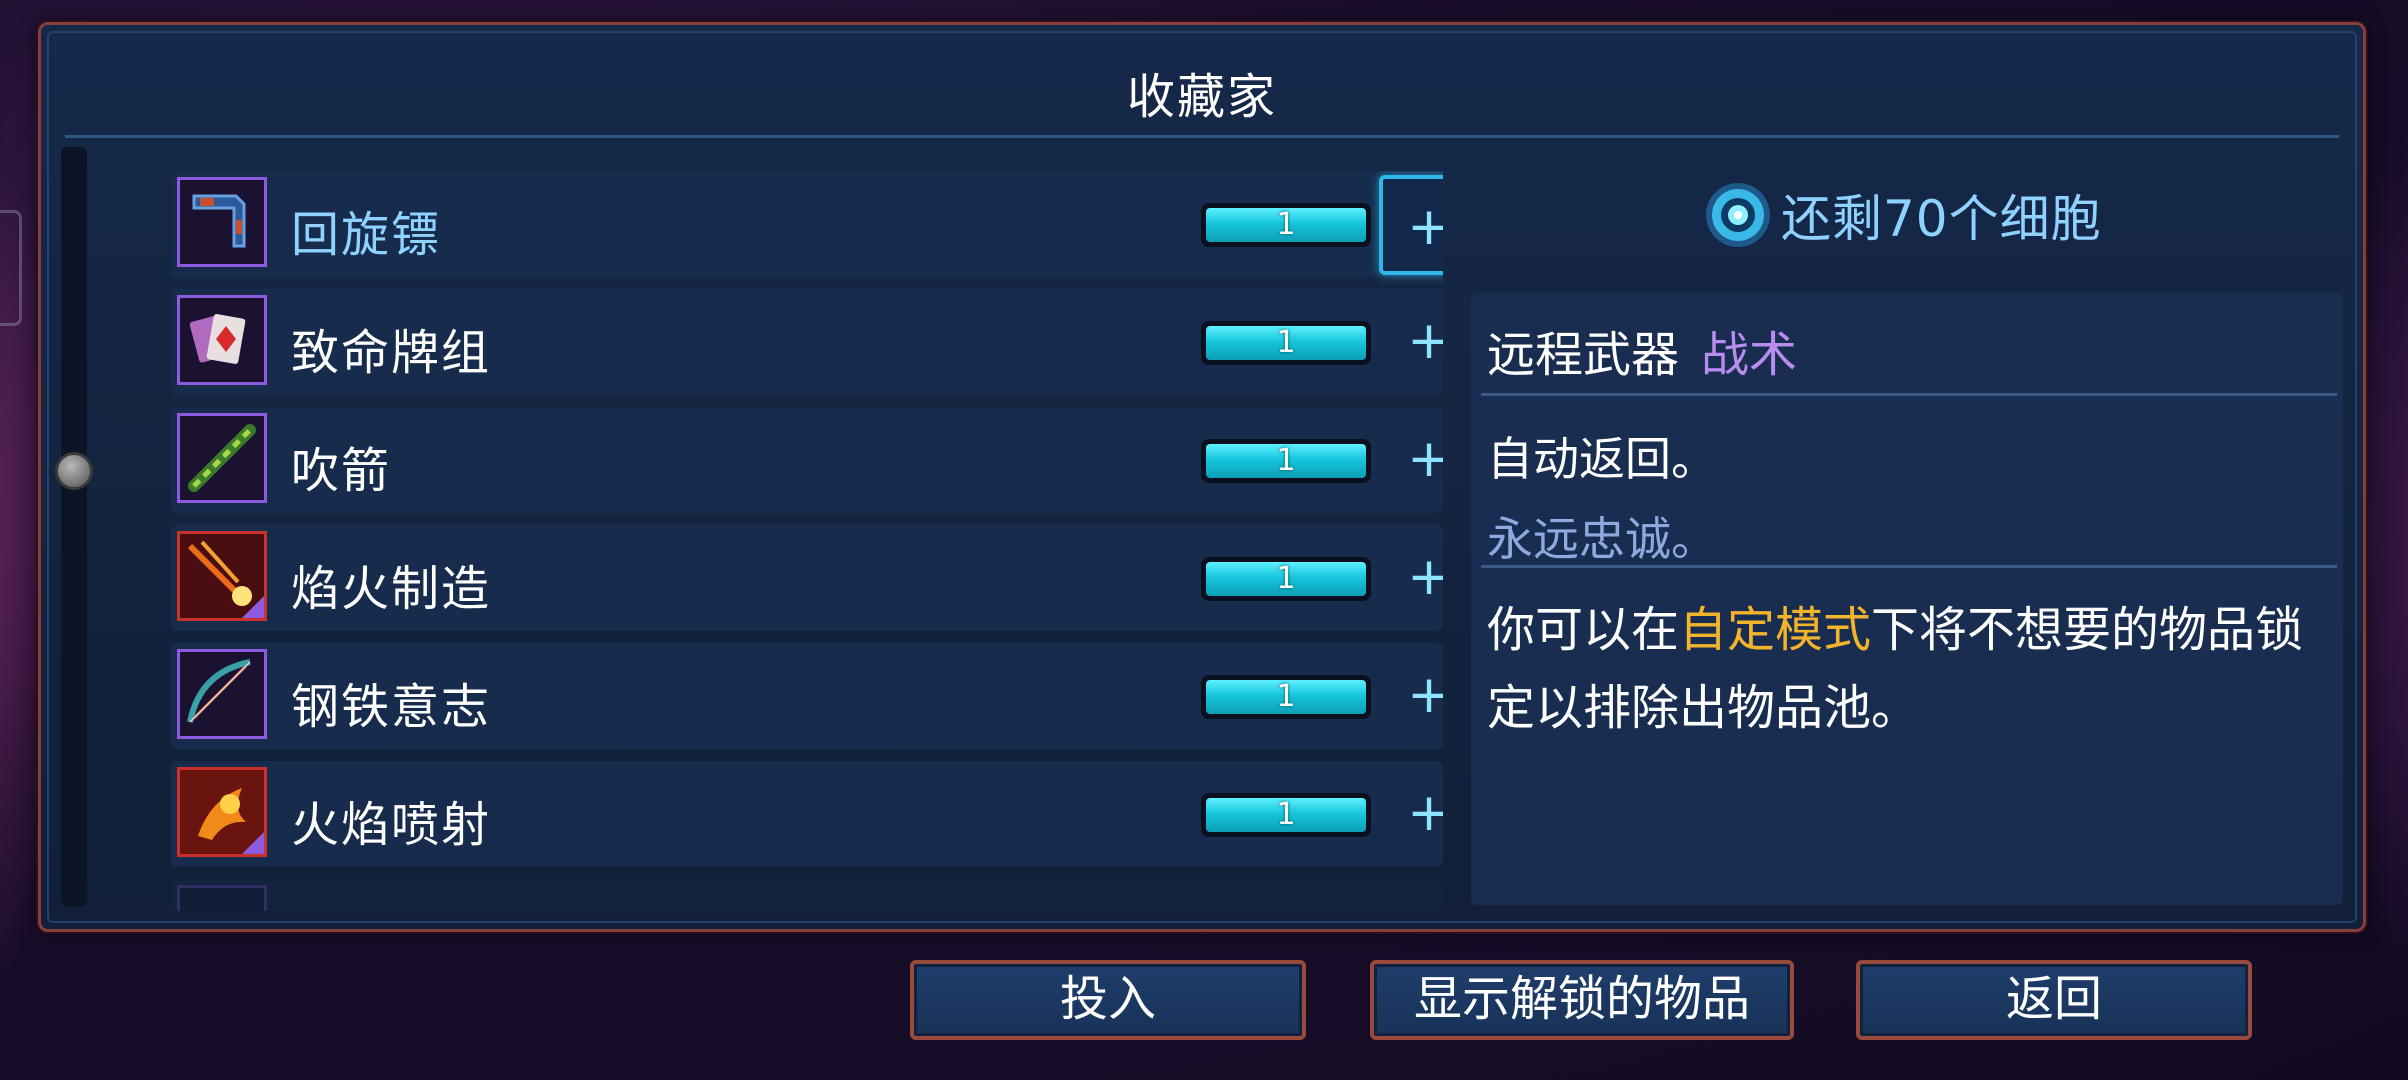 Image resolution: width=2408 pixels, height=1080 pixels. What do you see at coordinates (1602, 539) in the screenshot?
I see `item-flavor-text: 永远忠诚。` at bounding box center [1602, 539].